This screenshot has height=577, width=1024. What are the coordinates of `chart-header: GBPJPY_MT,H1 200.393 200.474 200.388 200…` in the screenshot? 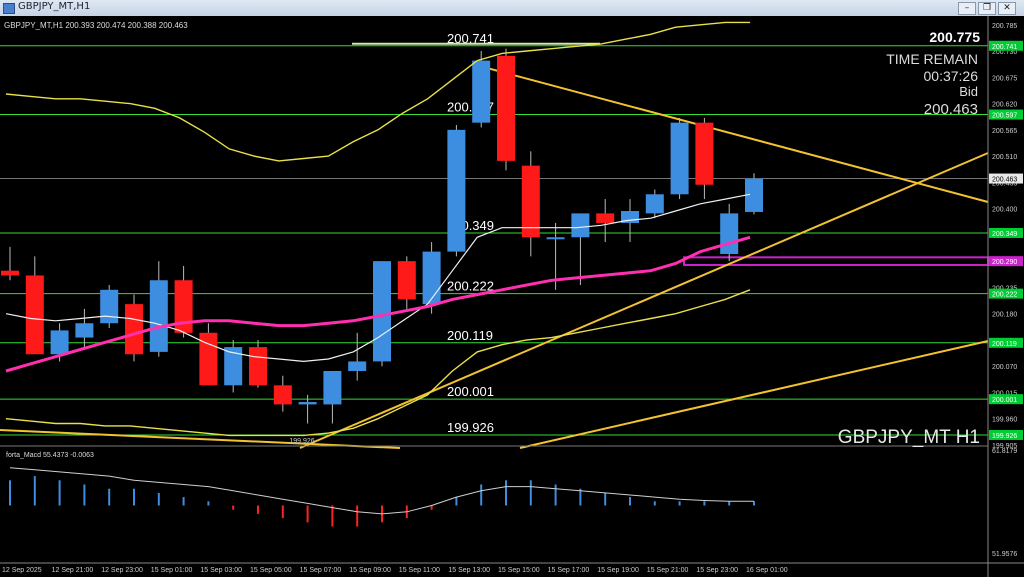 It's located at (96, 25).